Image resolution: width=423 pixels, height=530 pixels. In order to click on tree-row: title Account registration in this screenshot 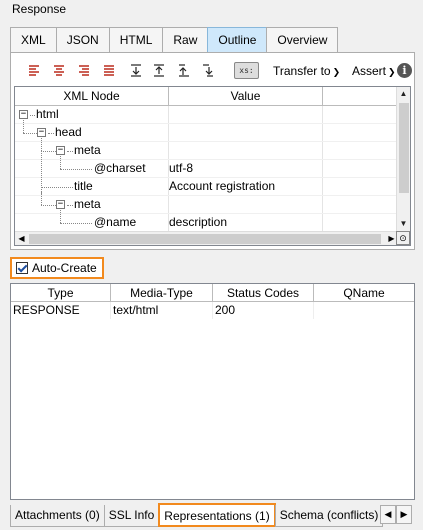, I will do `click(206, 187)`.